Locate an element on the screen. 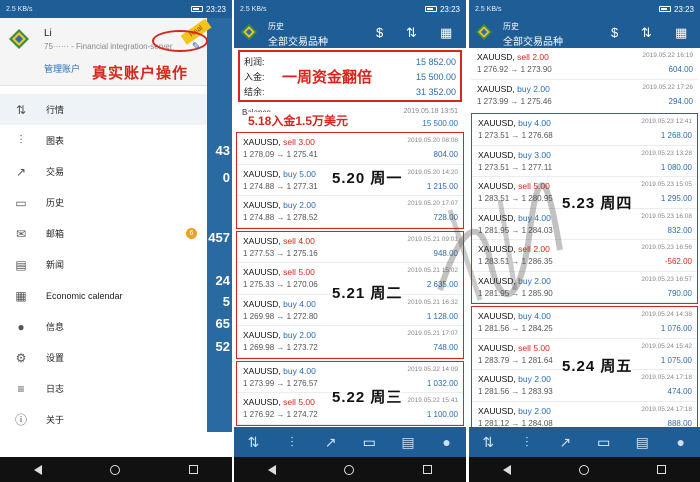 Image resolution: width=700 pixels, height=482 pixels. day-label: 5.21 周二 is located at coordinates (367, 292).